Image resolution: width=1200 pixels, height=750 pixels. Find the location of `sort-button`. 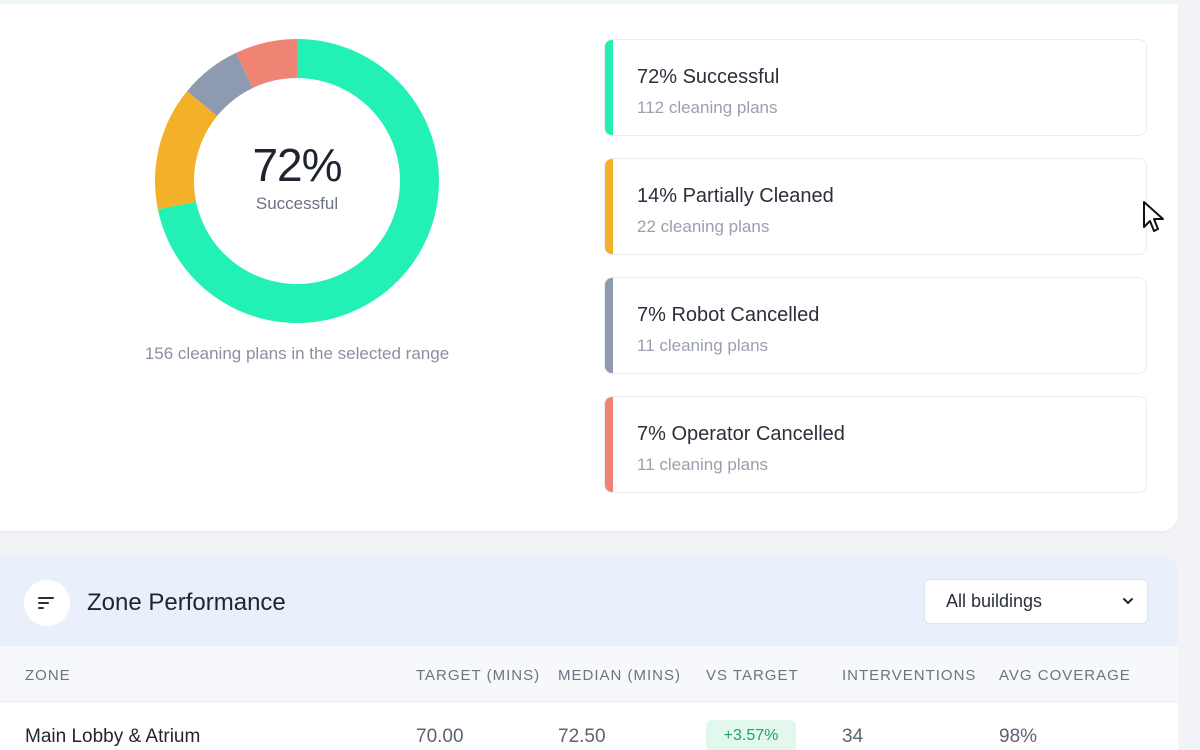

sort-button is located at coordinates (47, 603).